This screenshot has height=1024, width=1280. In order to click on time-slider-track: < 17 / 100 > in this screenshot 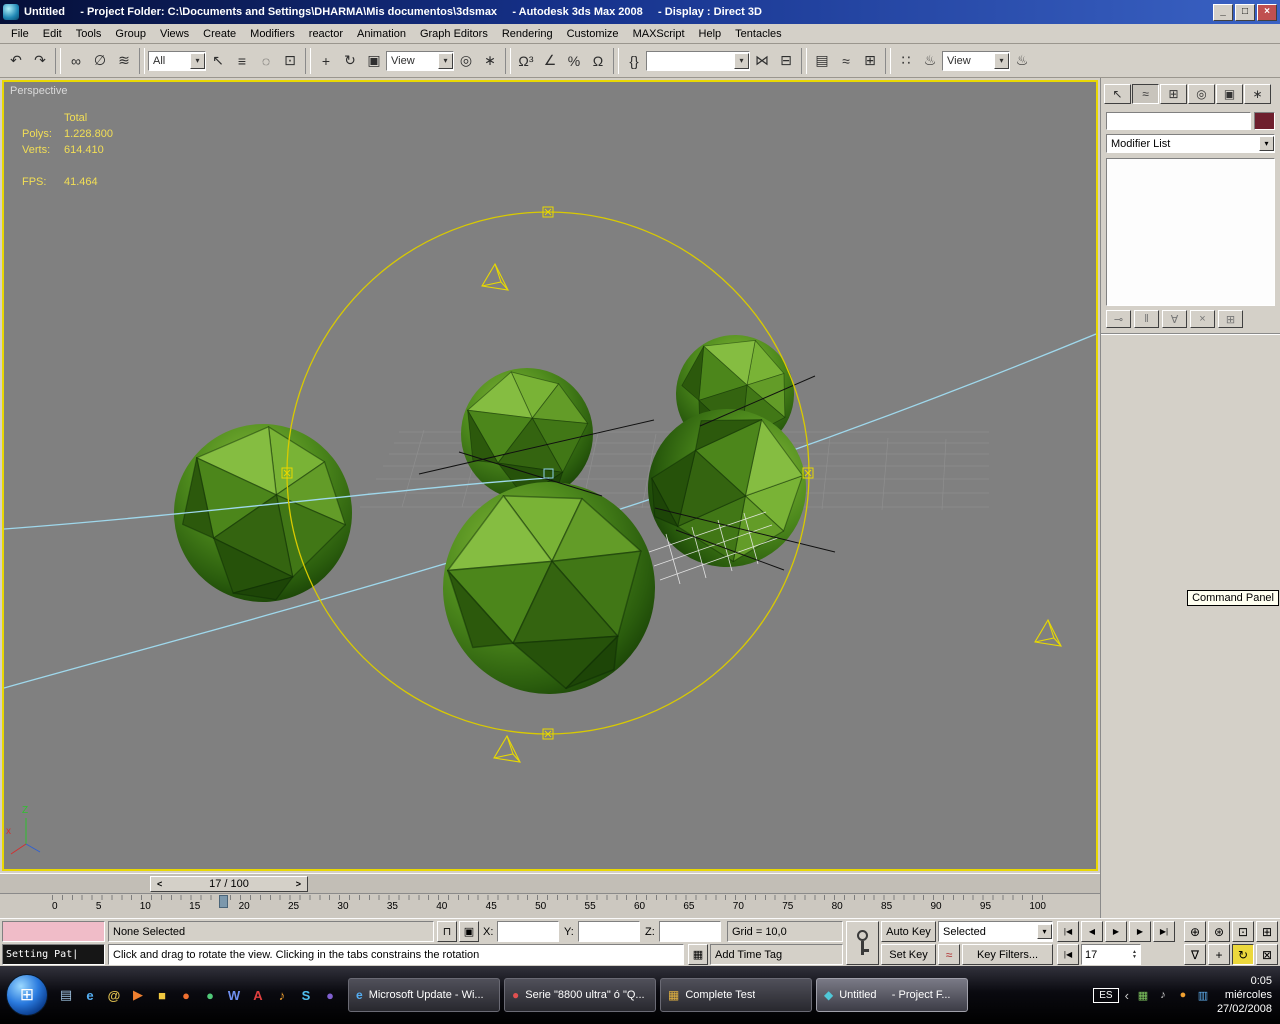, I will do `click(550, 883)`.